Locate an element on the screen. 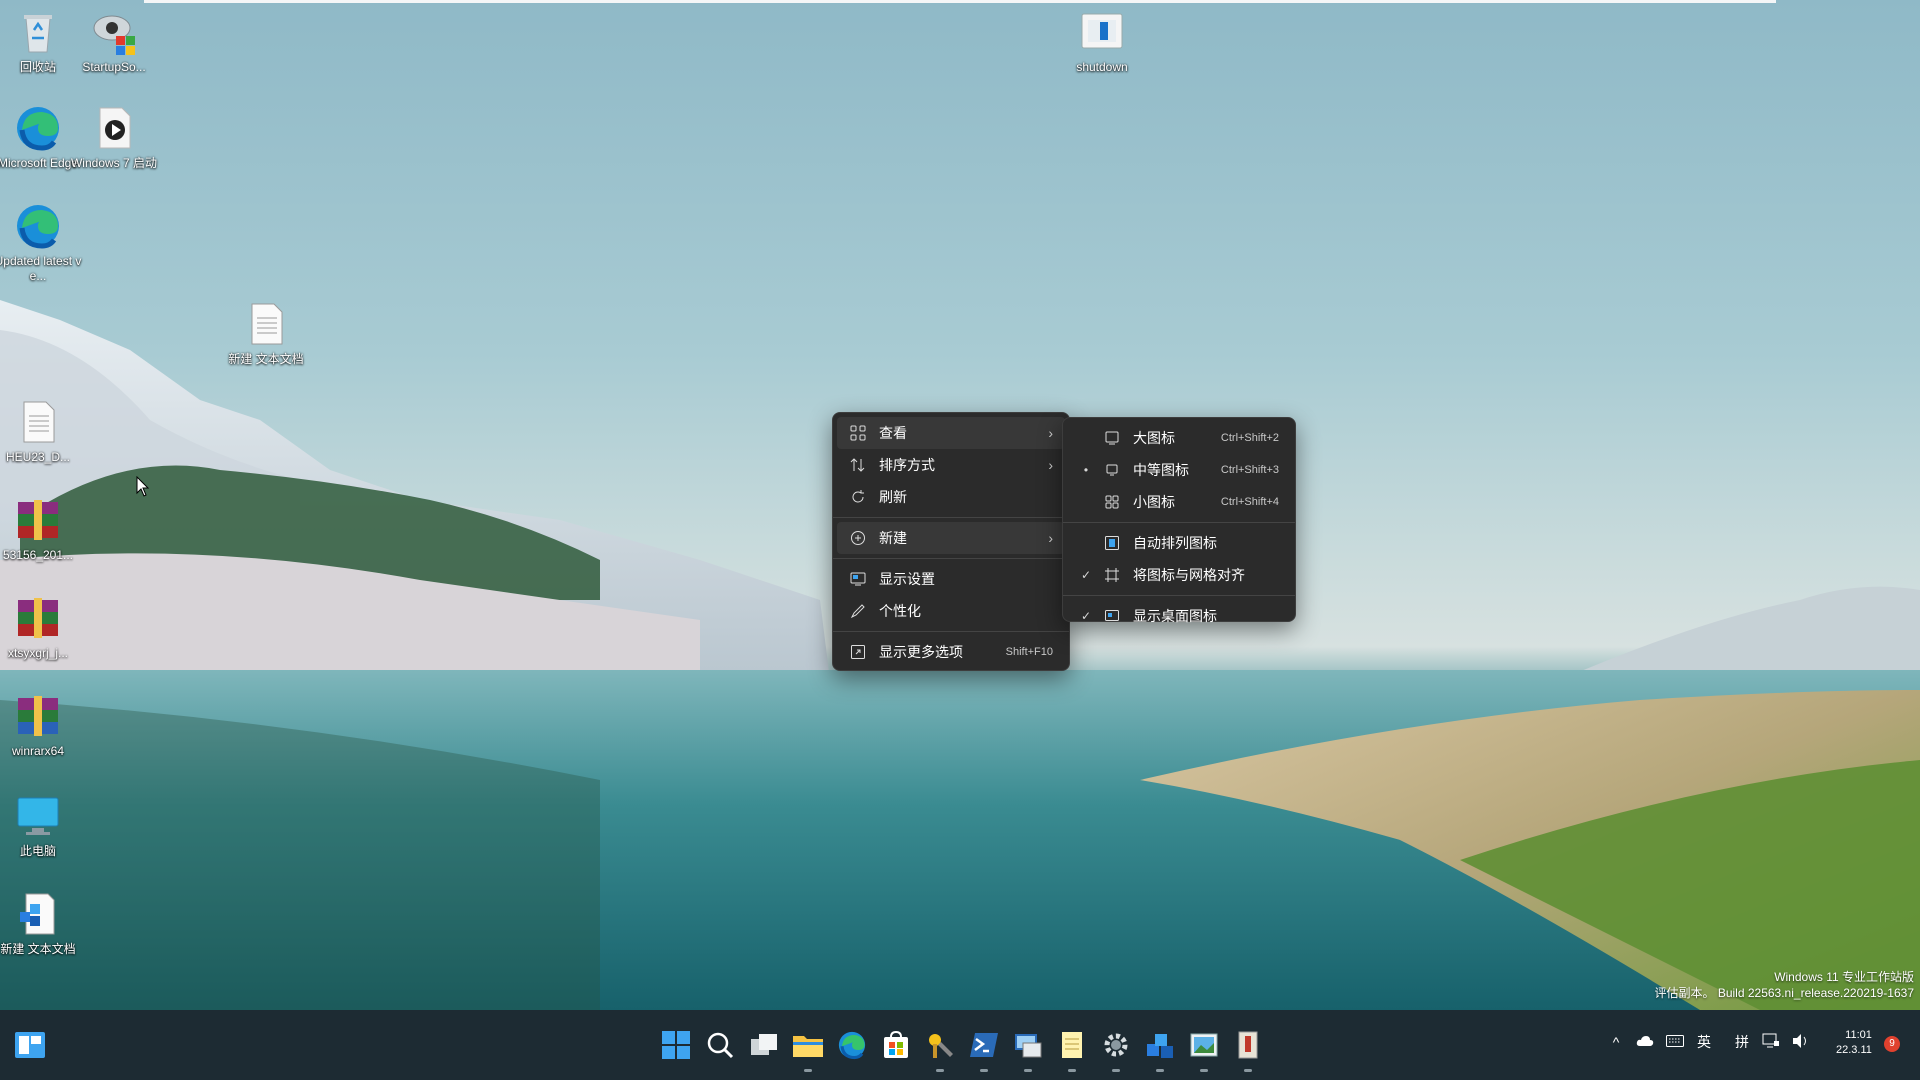 The height and width of the screenshot is (1080, 1920). check-mark: ✓ is located at coordinates (1086, 616).